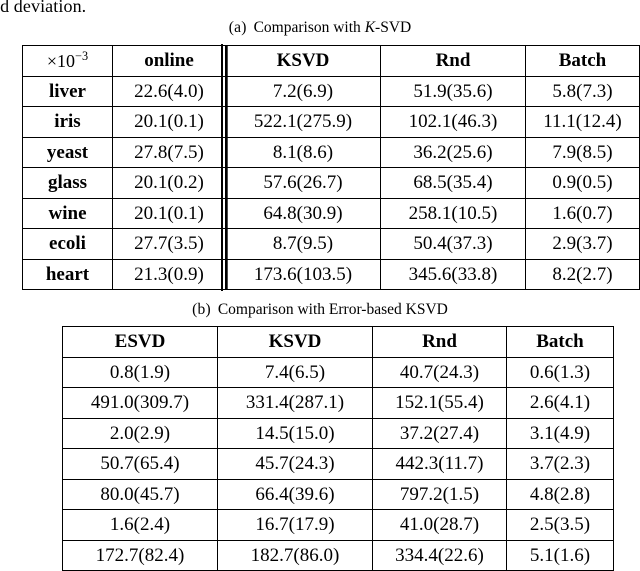  Describe the element at coordinates (582, 183) in the screenshot. I see `cell-batch: 0.9(0.5)` at that location.